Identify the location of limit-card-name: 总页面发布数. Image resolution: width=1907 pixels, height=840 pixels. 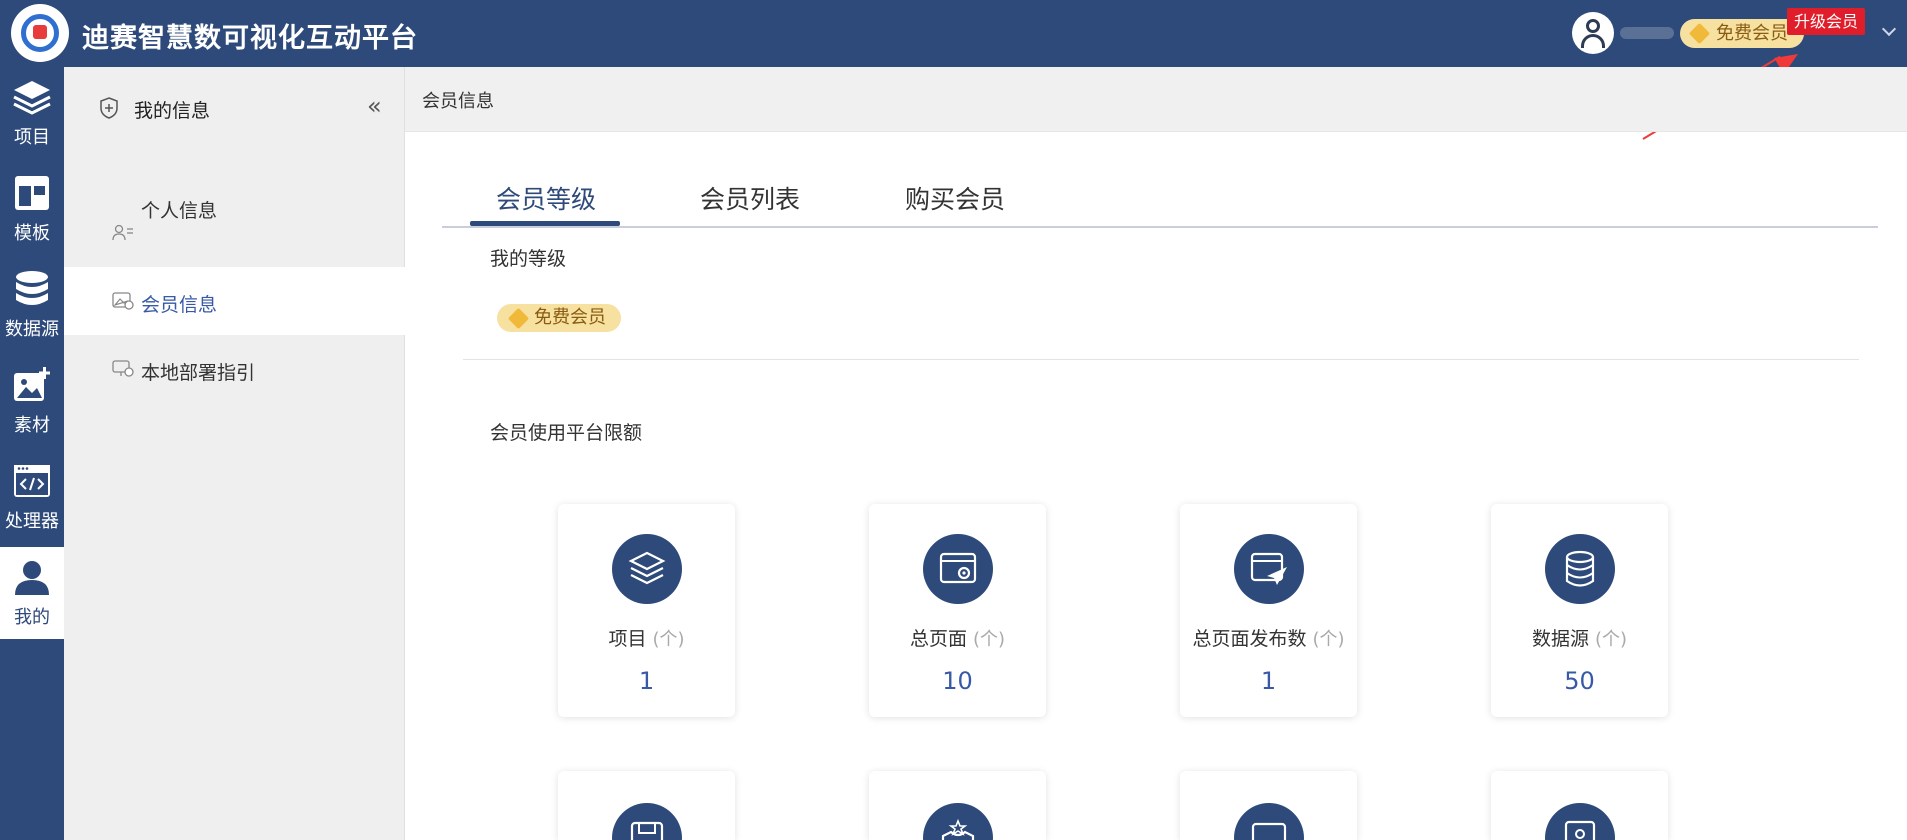
(1249, 639).